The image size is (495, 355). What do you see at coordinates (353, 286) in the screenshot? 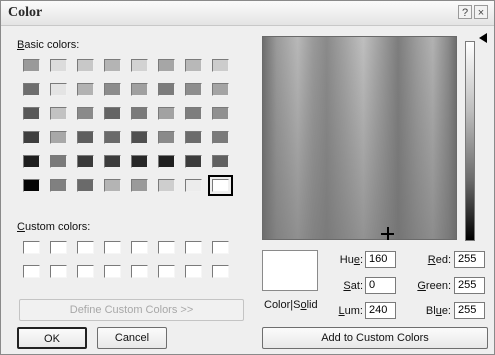
I see `sat-label: Sat:` at bounding box center [353, 286].